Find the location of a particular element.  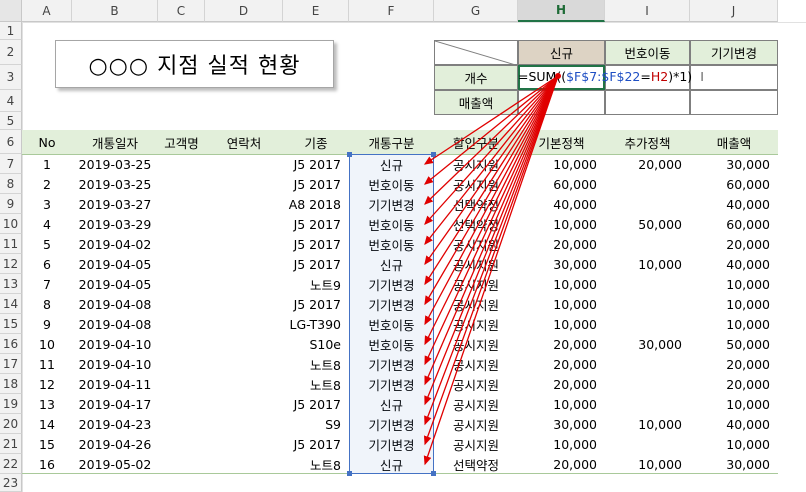

row-header-5: 5 is located at coordinates (11, 121).